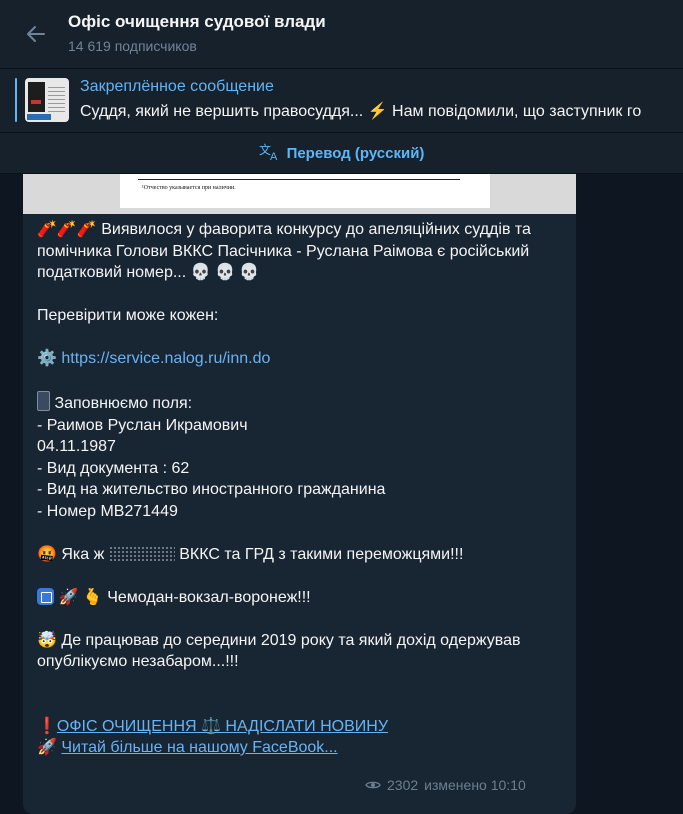 The width and height of the screenshot is (683, 814). Describe the element at coordinates (206, 597) in the screenshot. I see `travel-text: Чемодан-вокзал-воронеж!!!` at that location.